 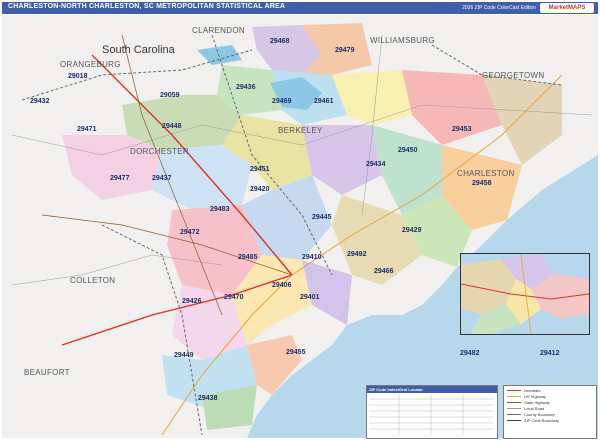 What do you see at coordinates (550, 420) in the screenshot?
I see `legend-item: ZIP Code Boundary` at bounding box center [550, 420].